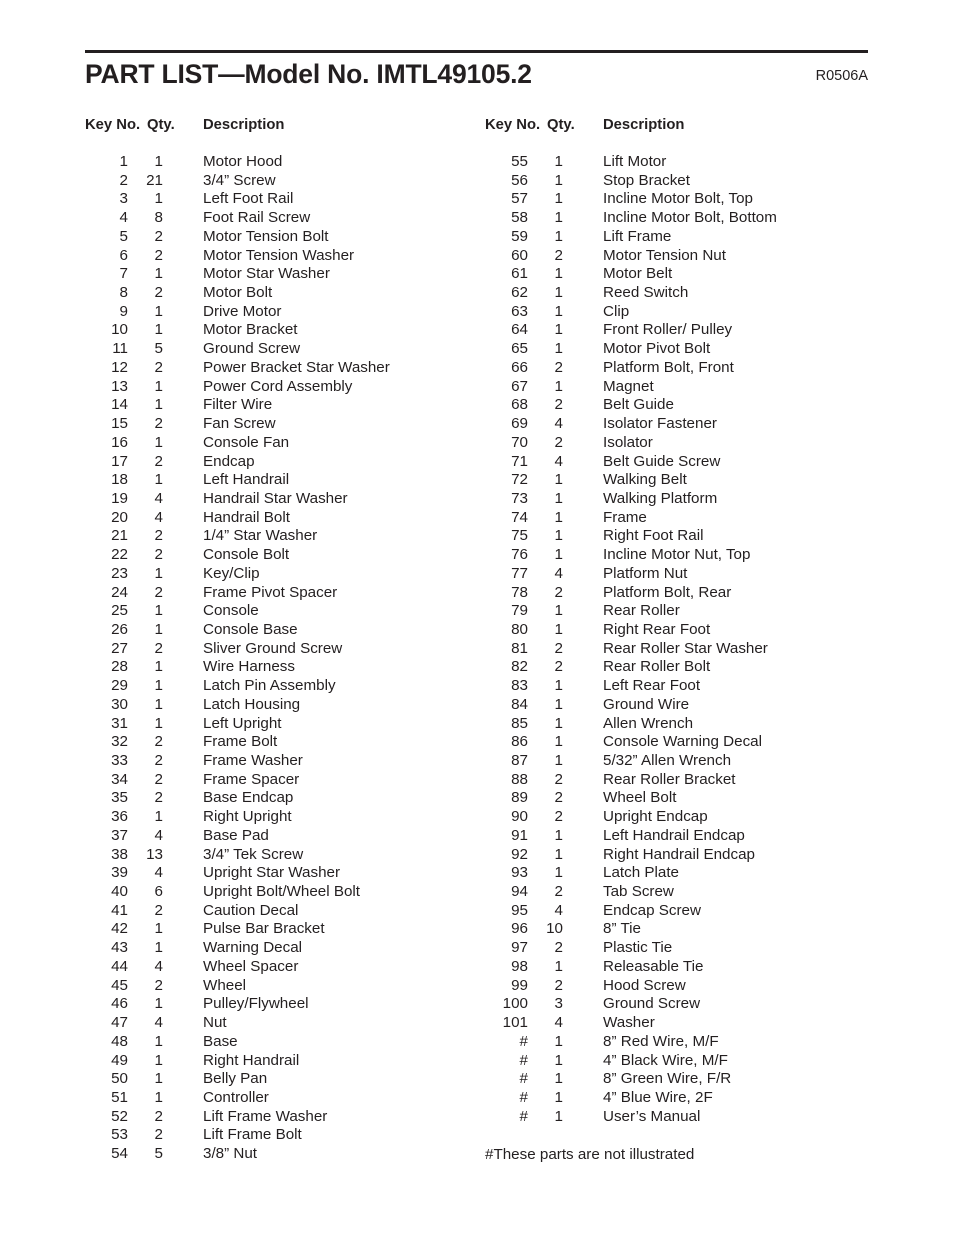  What do you see at coordinates (238, 405) in the screenshot?
I see `cell-description: Filter Wire` at bounding box center [238, 405].